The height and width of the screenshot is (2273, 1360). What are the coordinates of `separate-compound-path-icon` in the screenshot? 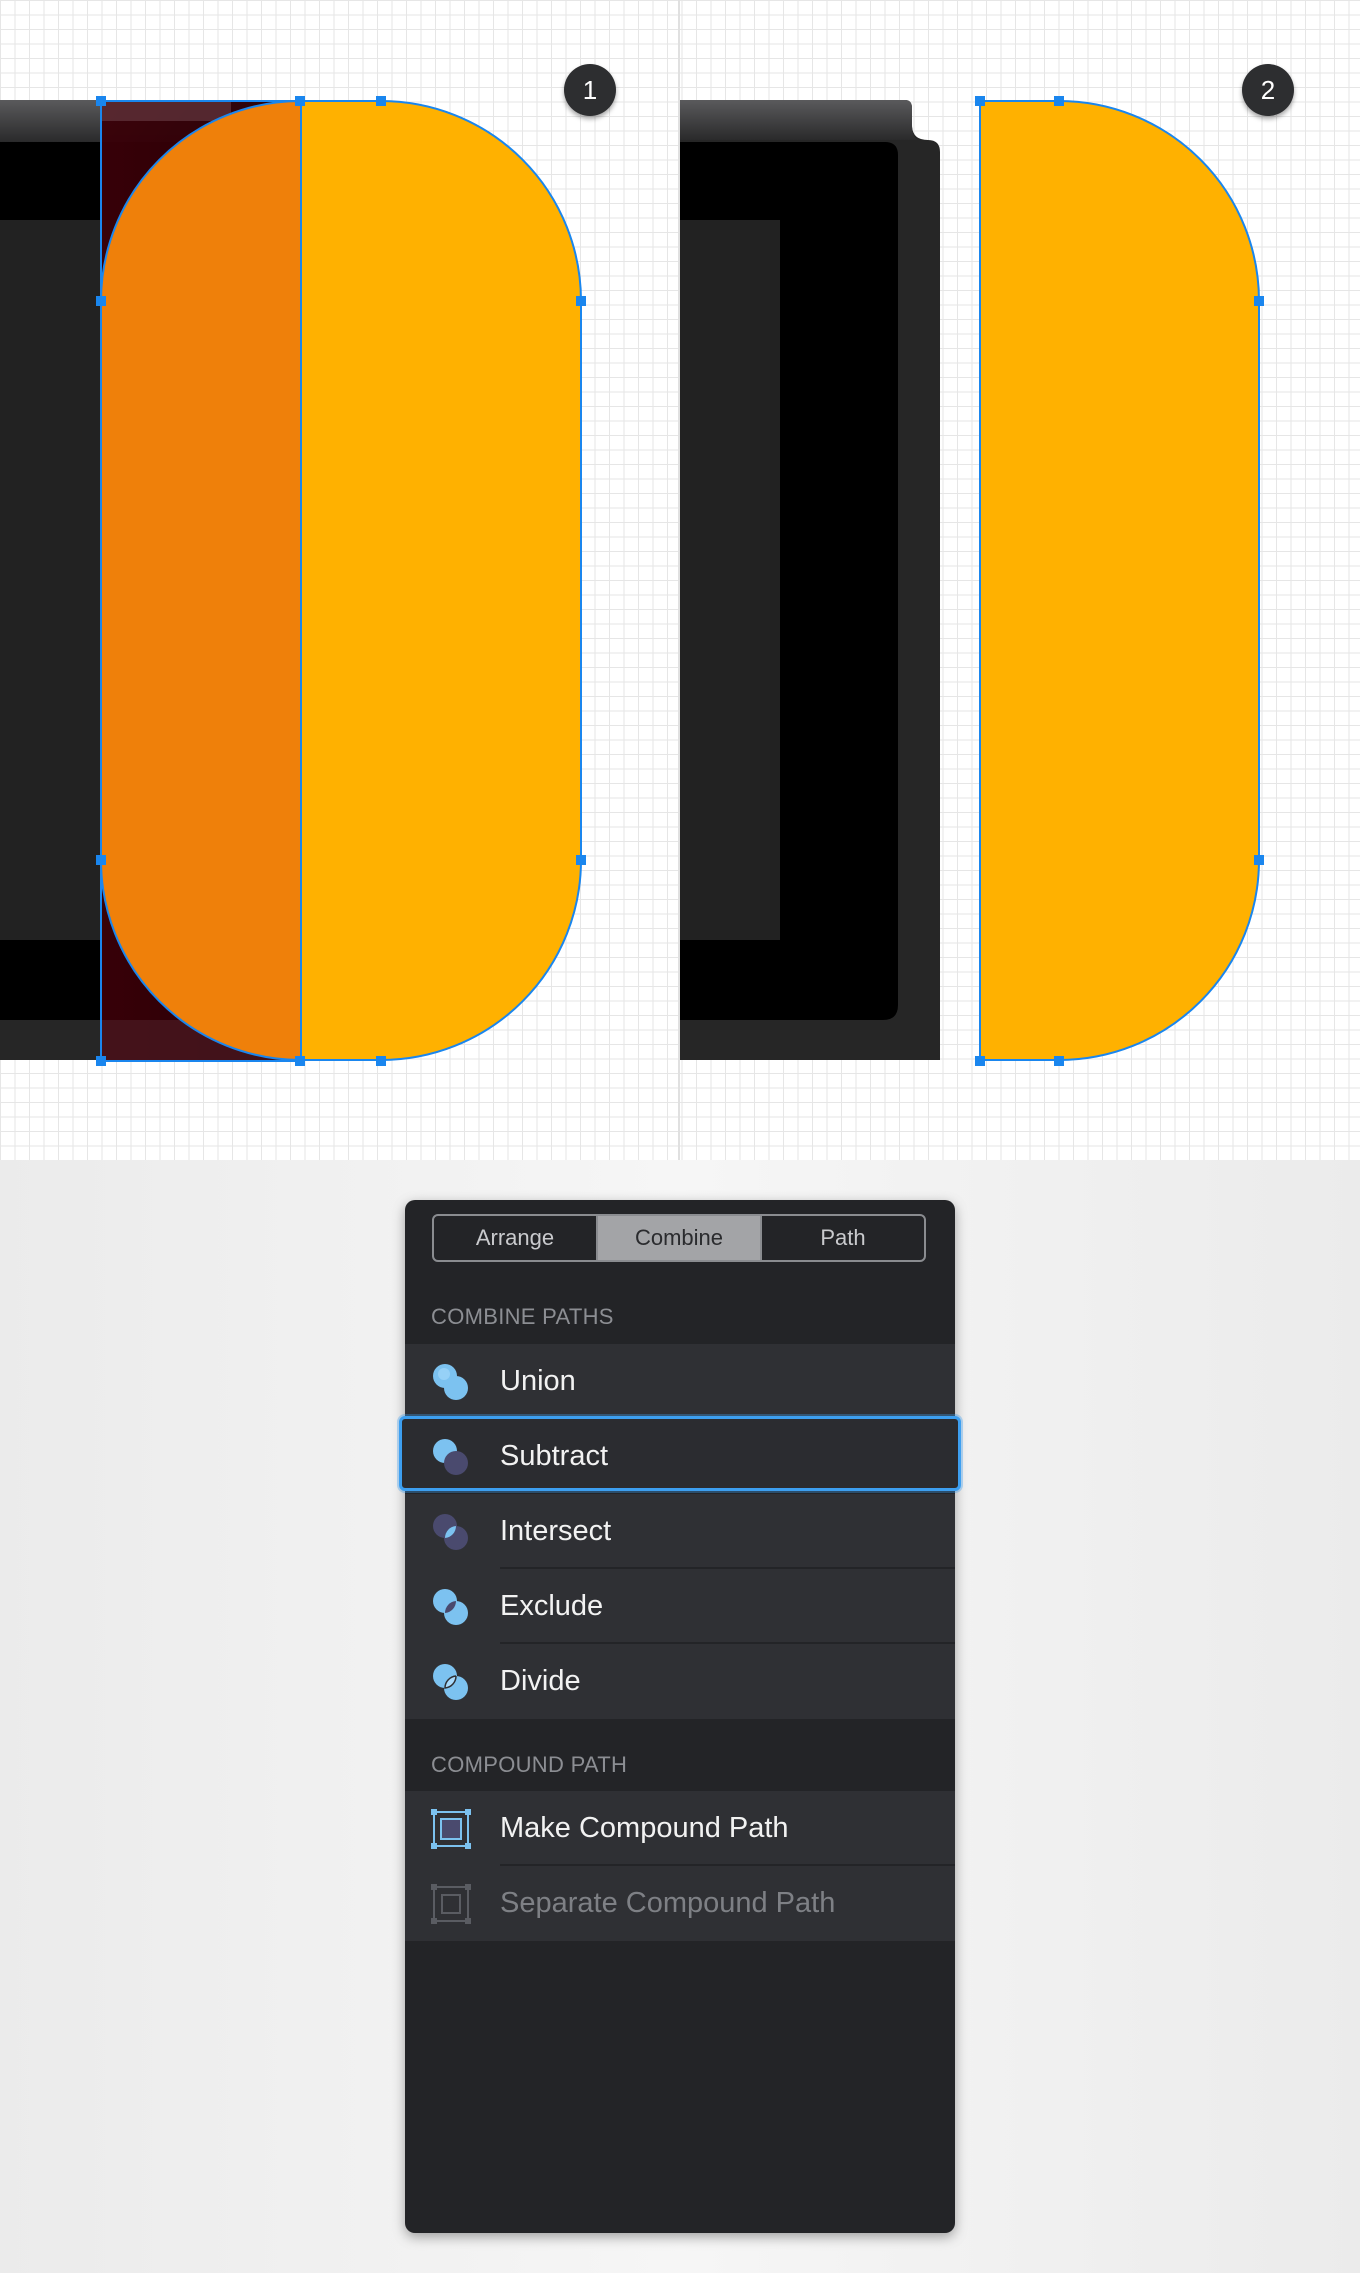 It's located at (451, 1904).